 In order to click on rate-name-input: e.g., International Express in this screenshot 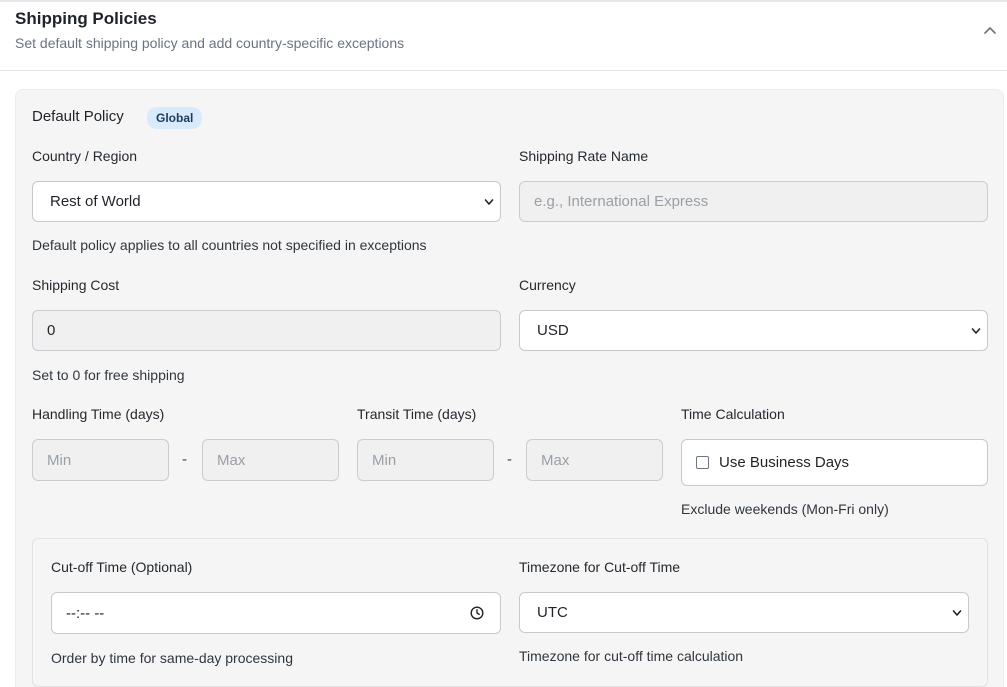, I will do `click(753, 201)`.